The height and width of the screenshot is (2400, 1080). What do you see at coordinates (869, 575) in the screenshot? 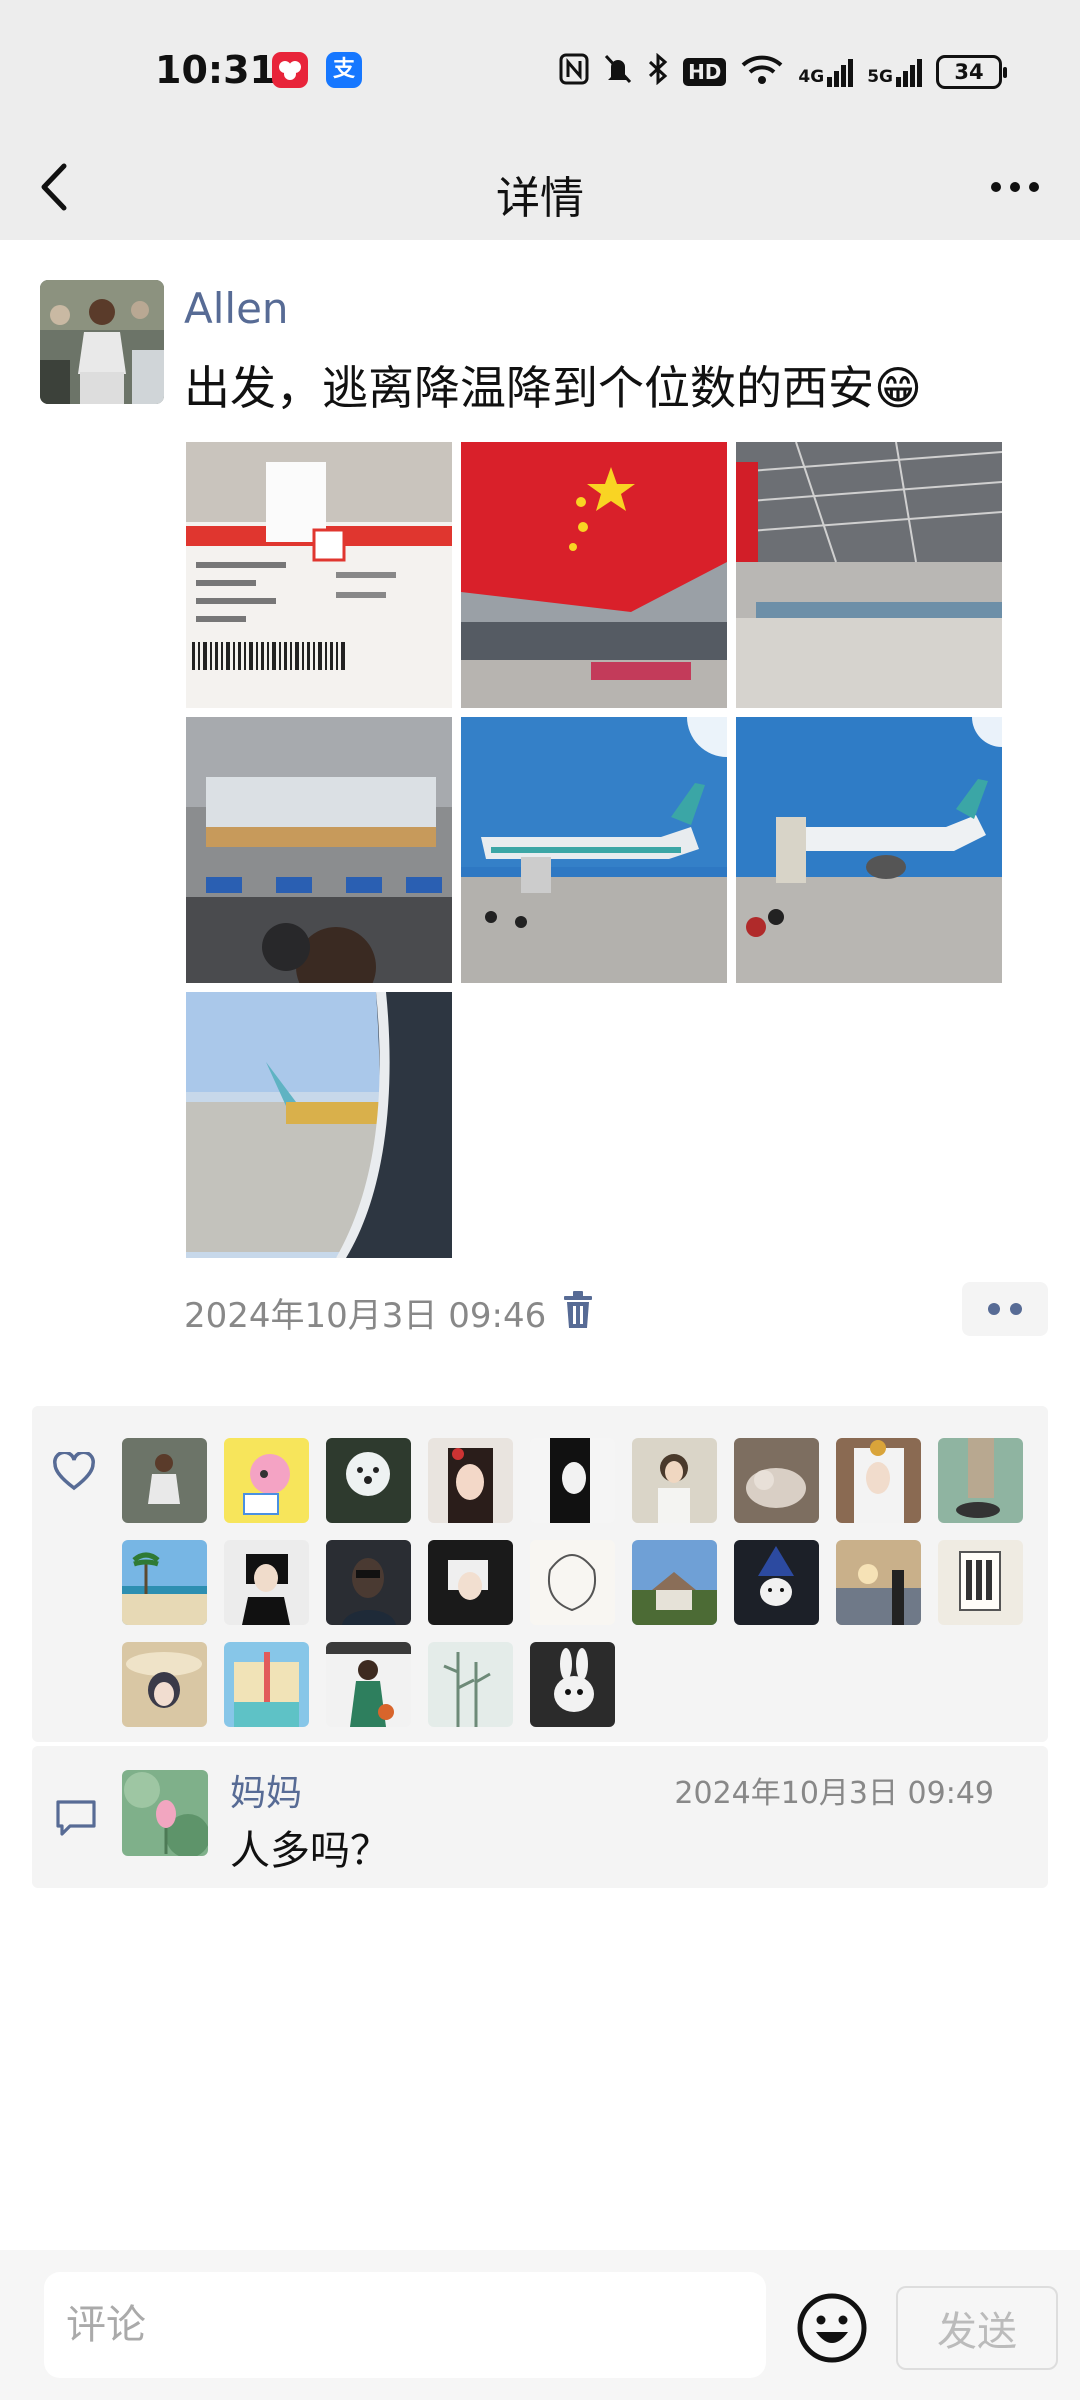
I see `terminal-hall-photo` at bounding box center [869, 575].